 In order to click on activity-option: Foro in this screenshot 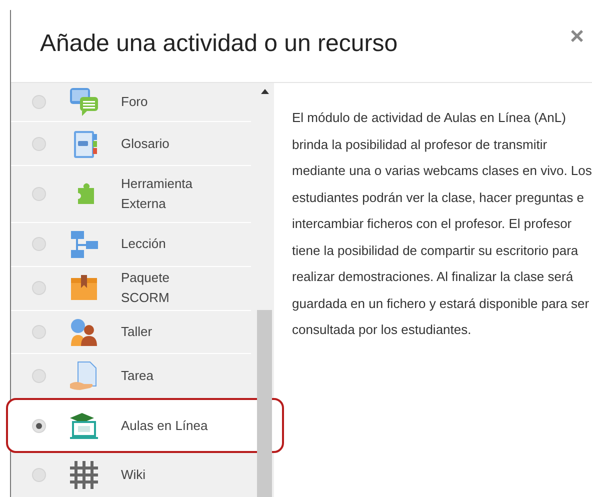, I will do `click(131, 102)`.